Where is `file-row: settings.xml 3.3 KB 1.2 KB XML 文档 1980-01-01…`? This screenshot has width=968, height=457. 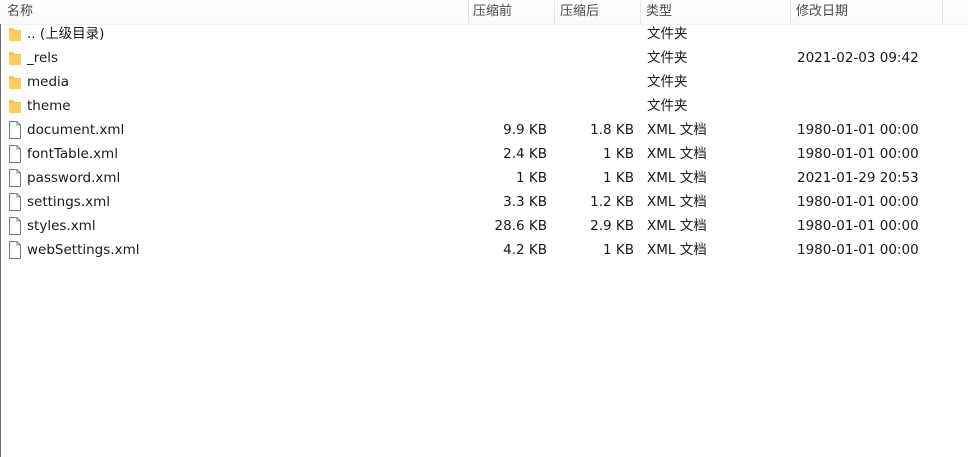
file-row: settings.xml 3.3 KB 1.2 KB XML 文档 1980-01-01… is located at coordinates (484, 202).